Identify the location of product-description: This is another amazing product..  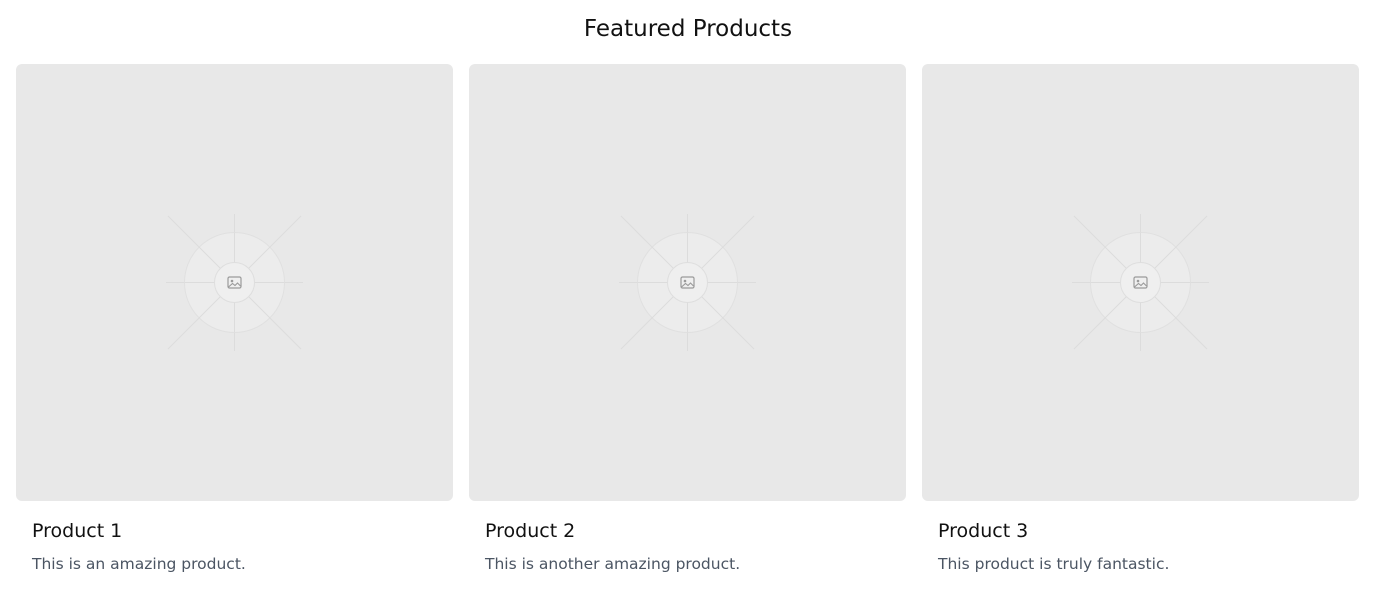
(613, 564).